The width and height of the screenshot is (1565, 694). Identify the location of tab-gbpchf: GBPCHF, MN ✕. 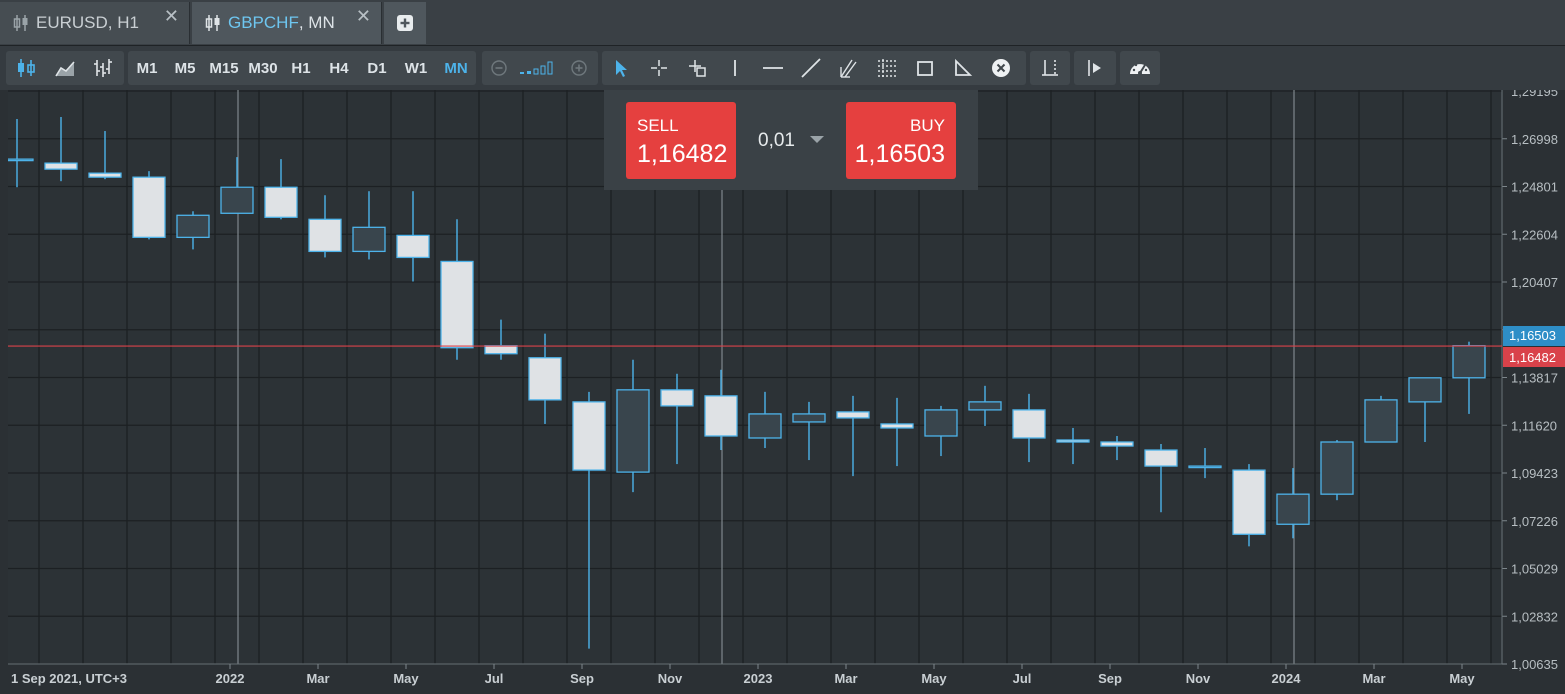
(287, 23).